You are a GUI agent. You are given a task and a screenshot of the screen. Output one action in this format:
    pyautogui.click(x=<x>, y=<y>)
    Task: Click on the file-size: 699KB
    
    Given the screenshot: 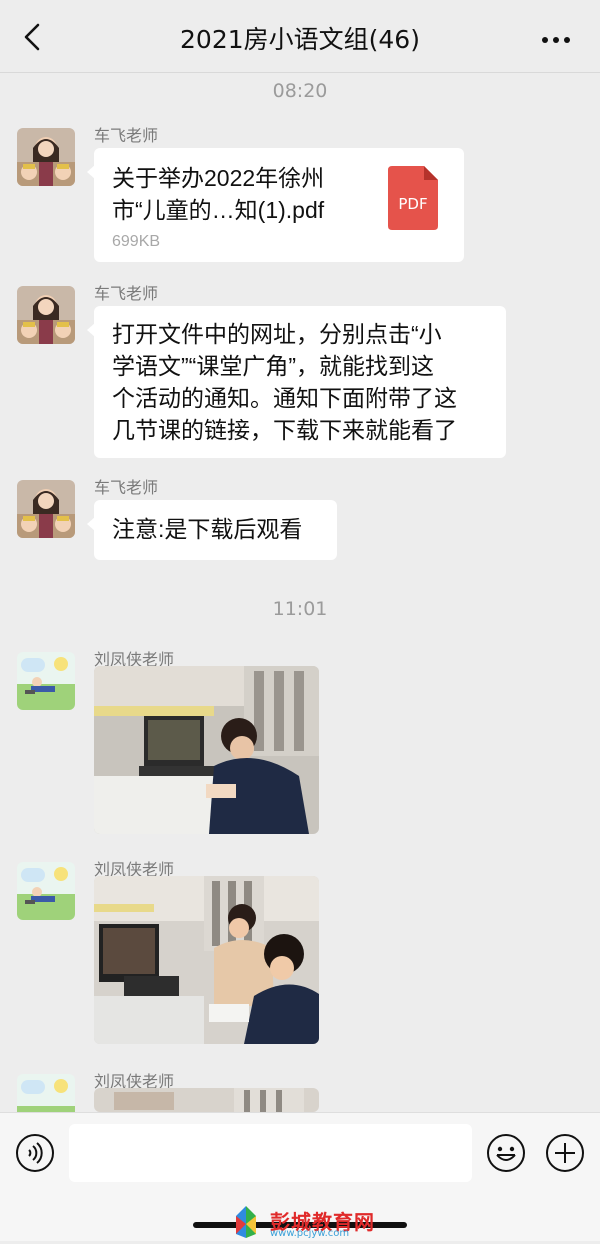 What is the action you would take?
    pyautogui.click(x=136, y=241)
    